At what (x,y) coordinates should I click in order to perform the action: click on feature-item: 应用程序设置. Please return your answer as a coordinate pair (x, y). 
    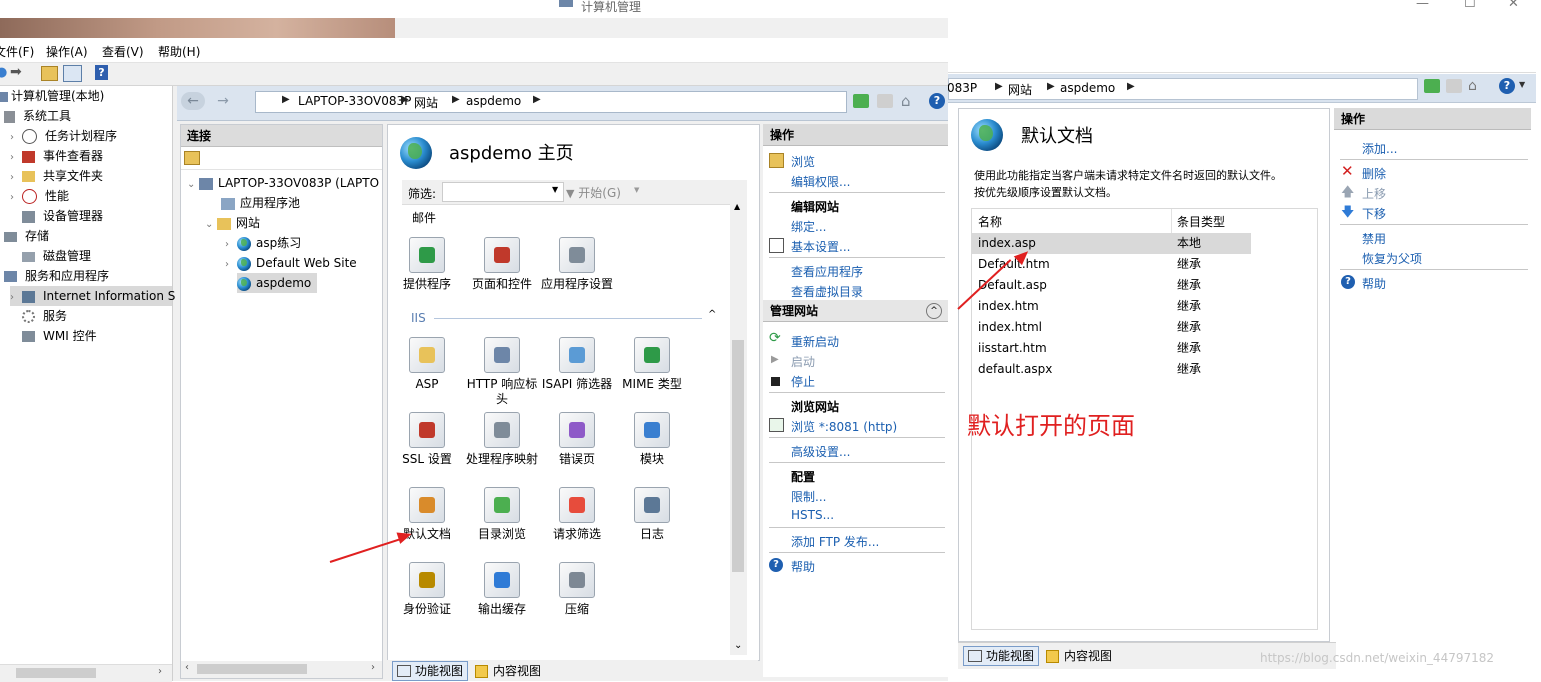
    Looking at the image, I should click on (577, 264).